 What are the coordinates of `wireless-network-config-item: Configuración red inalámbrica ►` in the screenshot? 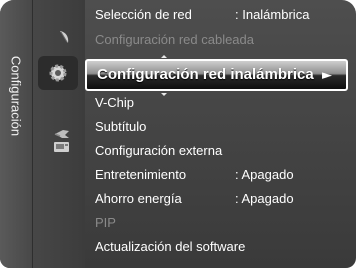 It's located at (216, 75).